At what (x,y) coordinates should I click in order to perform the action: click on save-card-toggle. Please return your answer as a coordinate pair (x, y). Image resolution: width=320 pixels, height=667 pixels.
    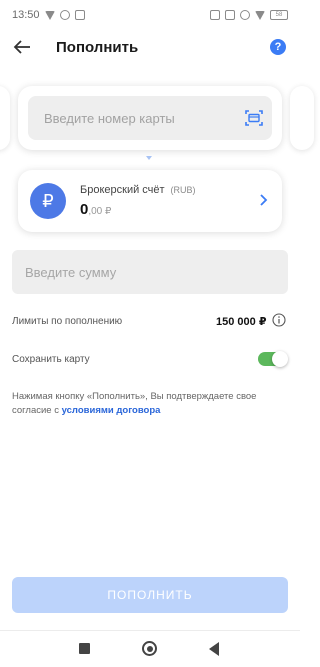
    Looking at the image, I should click on (273, 359).